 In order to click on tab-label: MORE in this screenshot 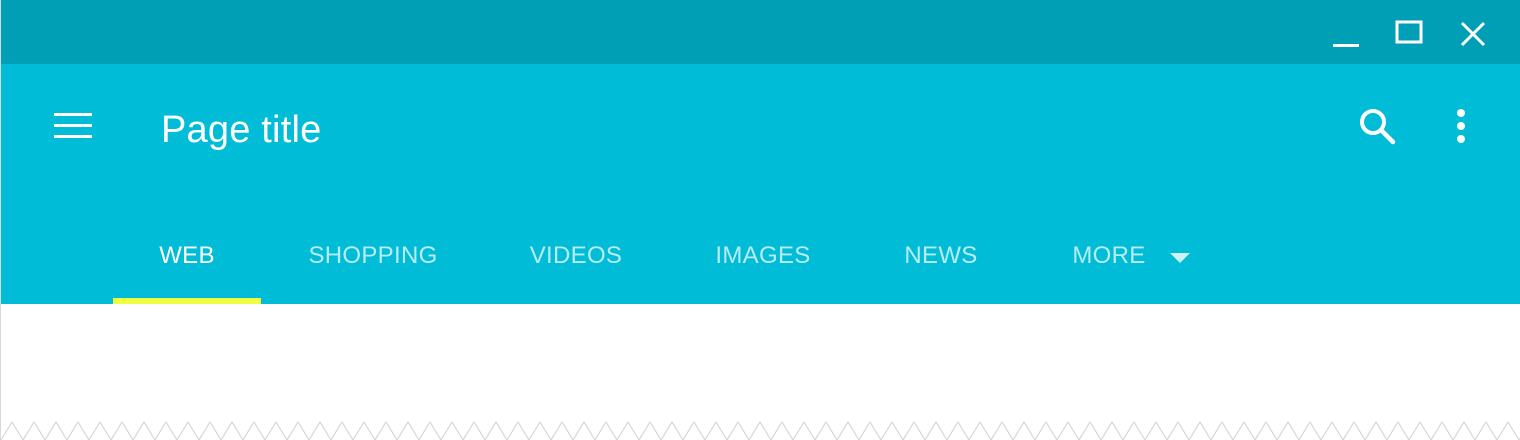, I will do `click(1109, 255)`.